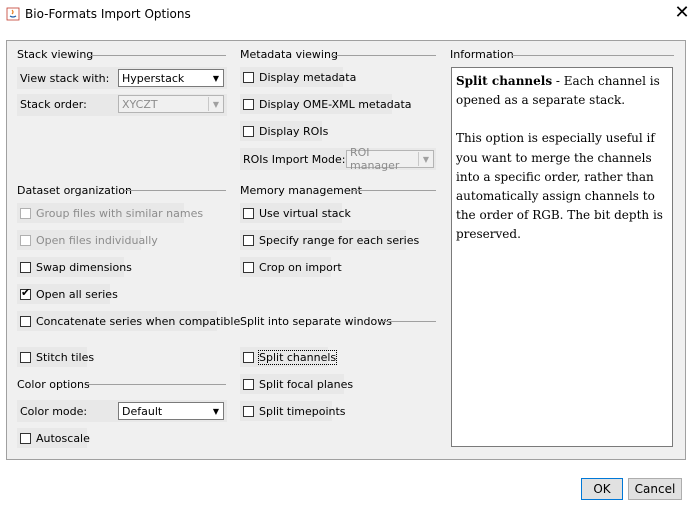 This screenshot has width=694, height=511. I want to click on close-icon: ✕, so click(682, 14).